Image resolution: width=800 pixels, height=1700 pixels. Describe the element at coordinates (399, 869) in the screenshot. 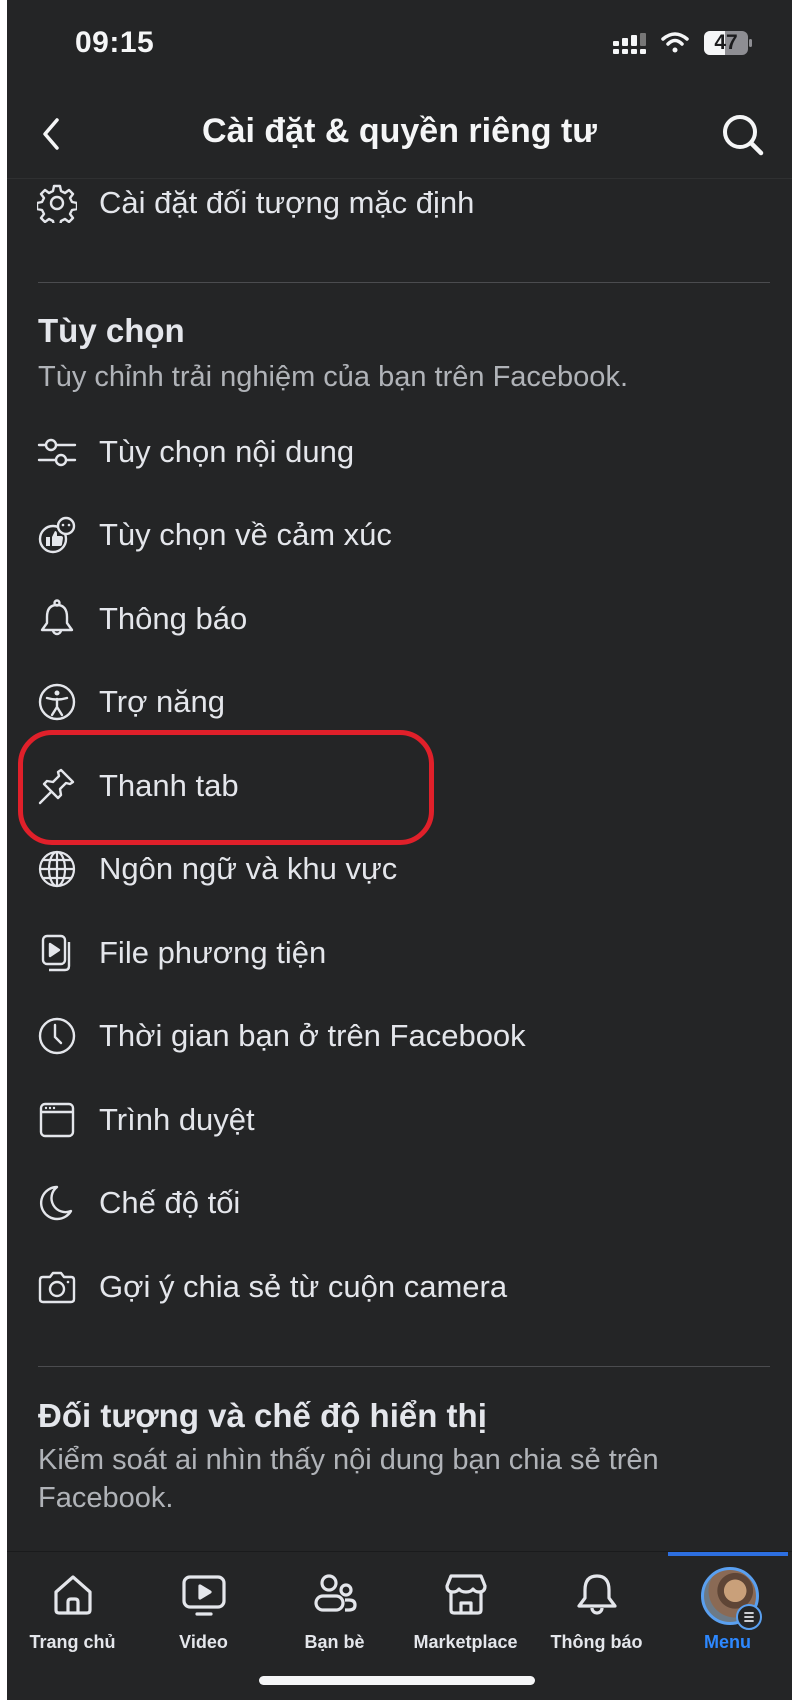

I see `menu-item-language-region: Ngôn ngữ và khu vực` at that location.